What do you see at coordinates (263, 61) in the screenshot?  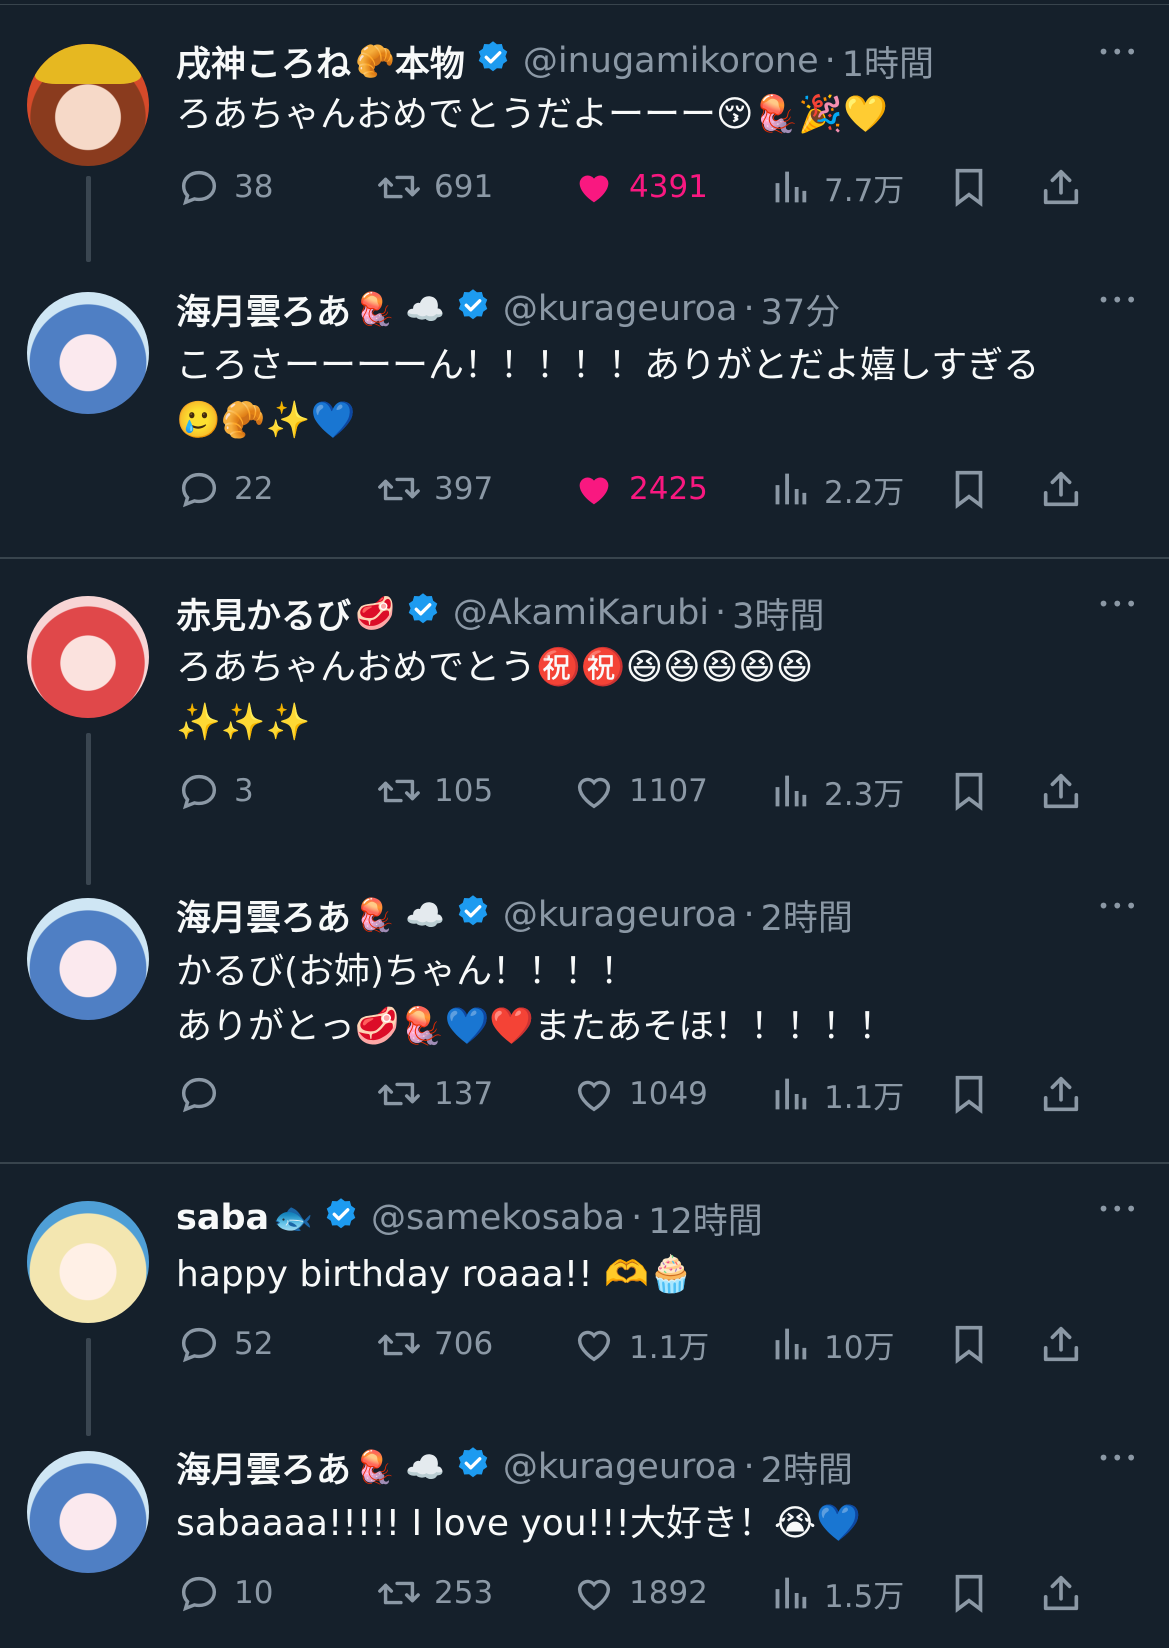 I see `display-name: 戌神ころね` at bounding box center [263, 61].